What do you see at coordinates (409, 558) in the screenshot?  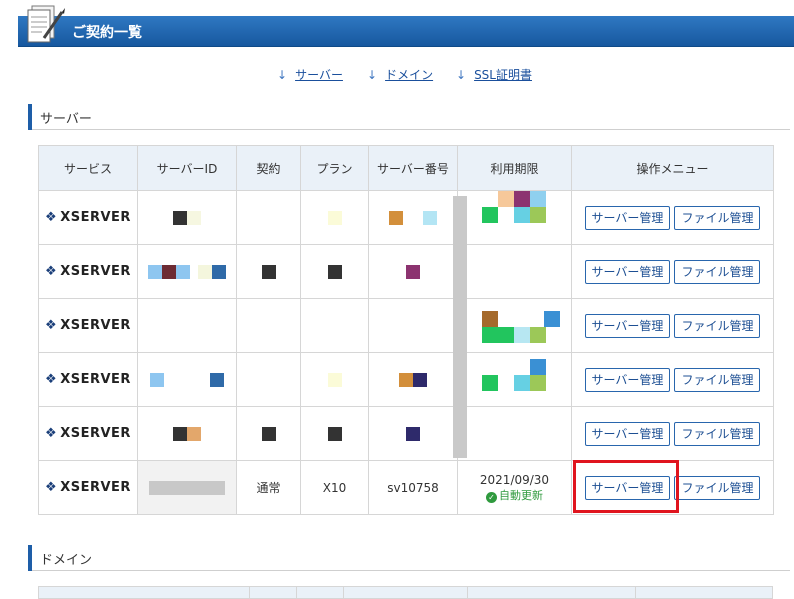 I see `domain-section-heading: ドメイン` at bounding box center [409, 558].